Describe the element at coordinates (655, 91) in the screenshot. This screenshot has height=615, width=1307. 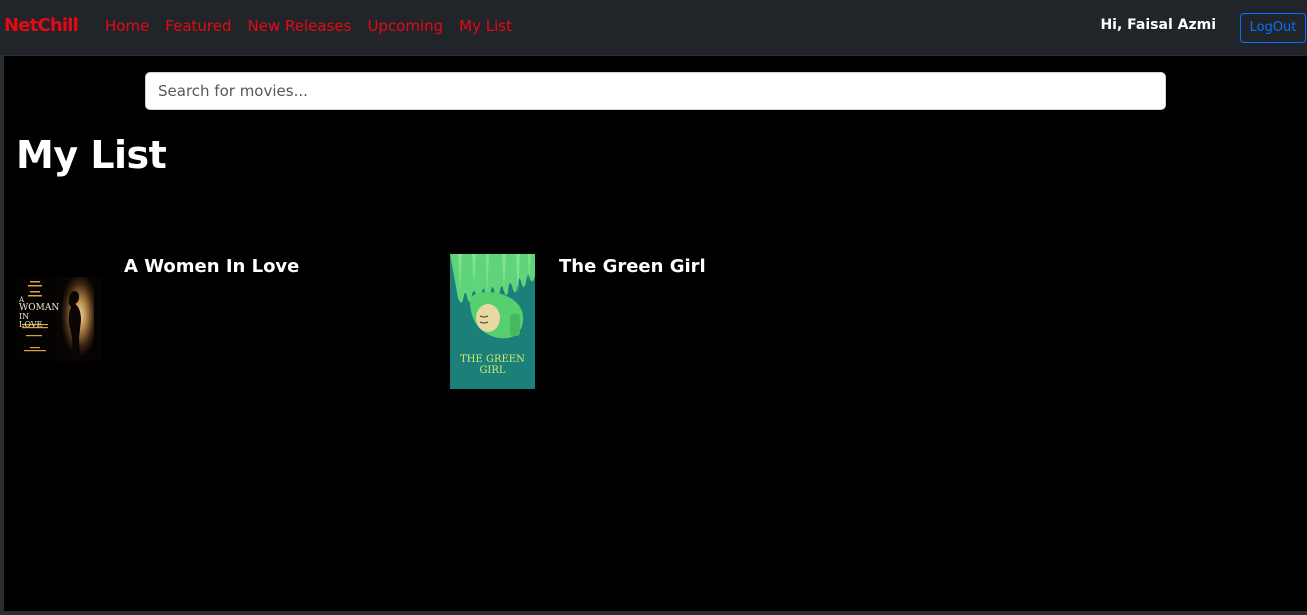
I see `search-input` at that location.